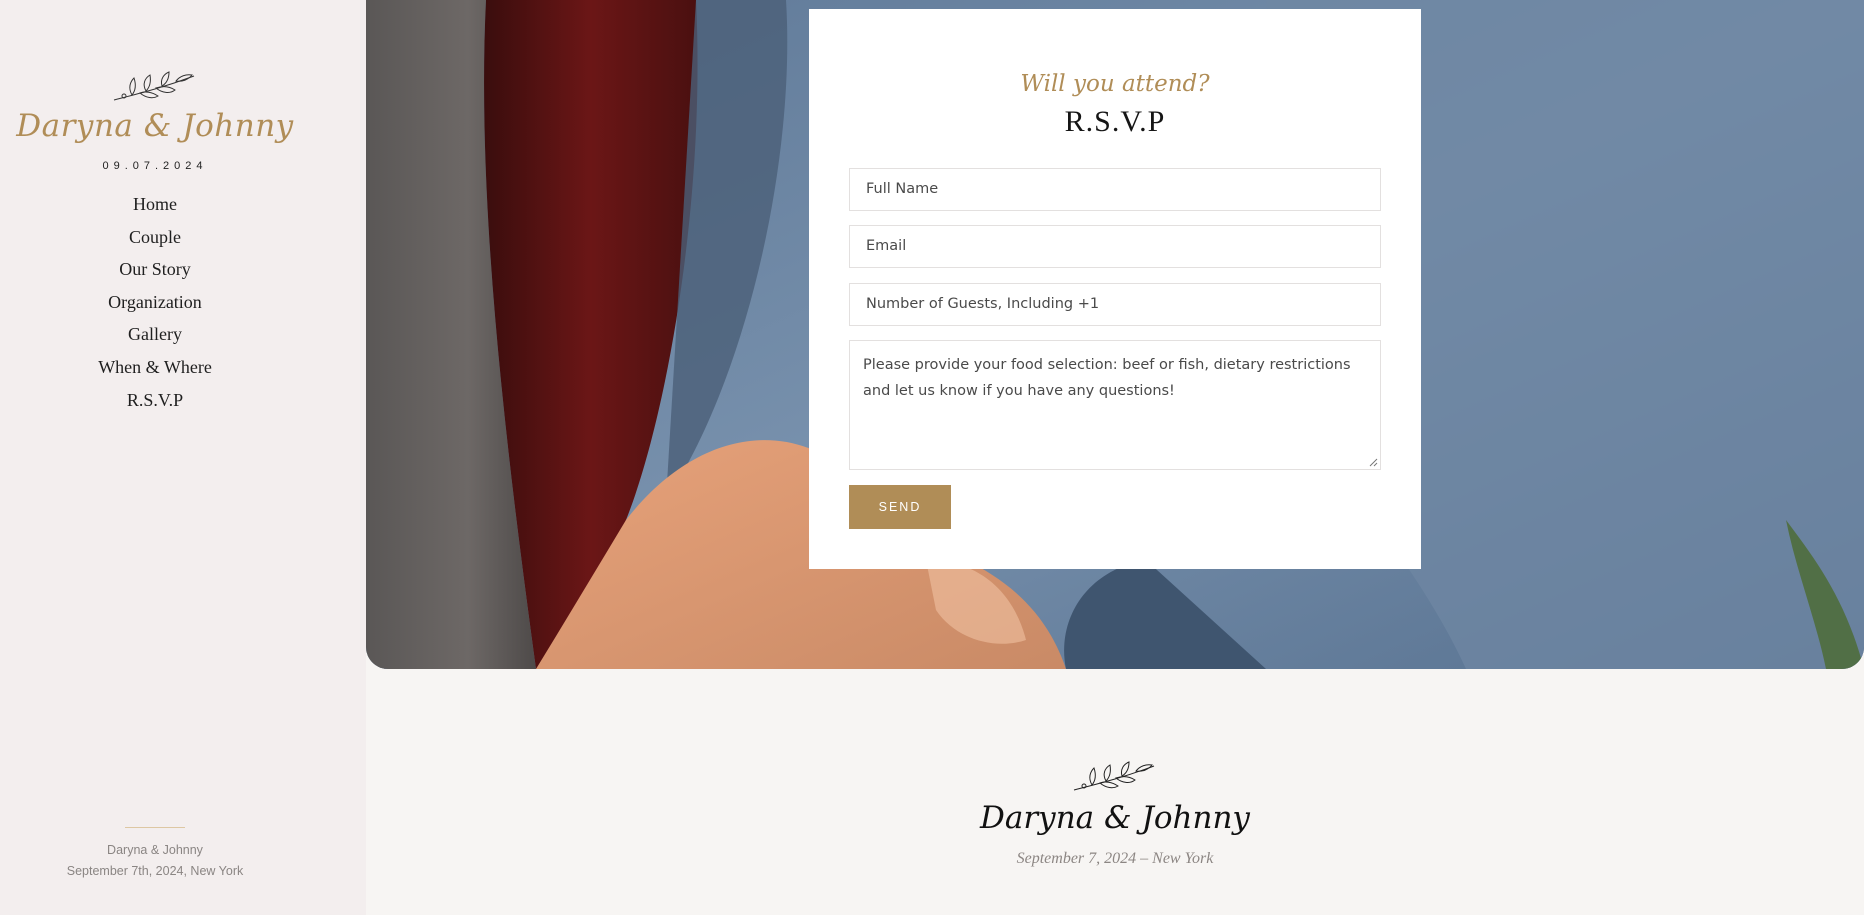 The width and height of the screenshot is (1864, 915). I want to click on full-name-input: Full Name, so click(1115, 189).